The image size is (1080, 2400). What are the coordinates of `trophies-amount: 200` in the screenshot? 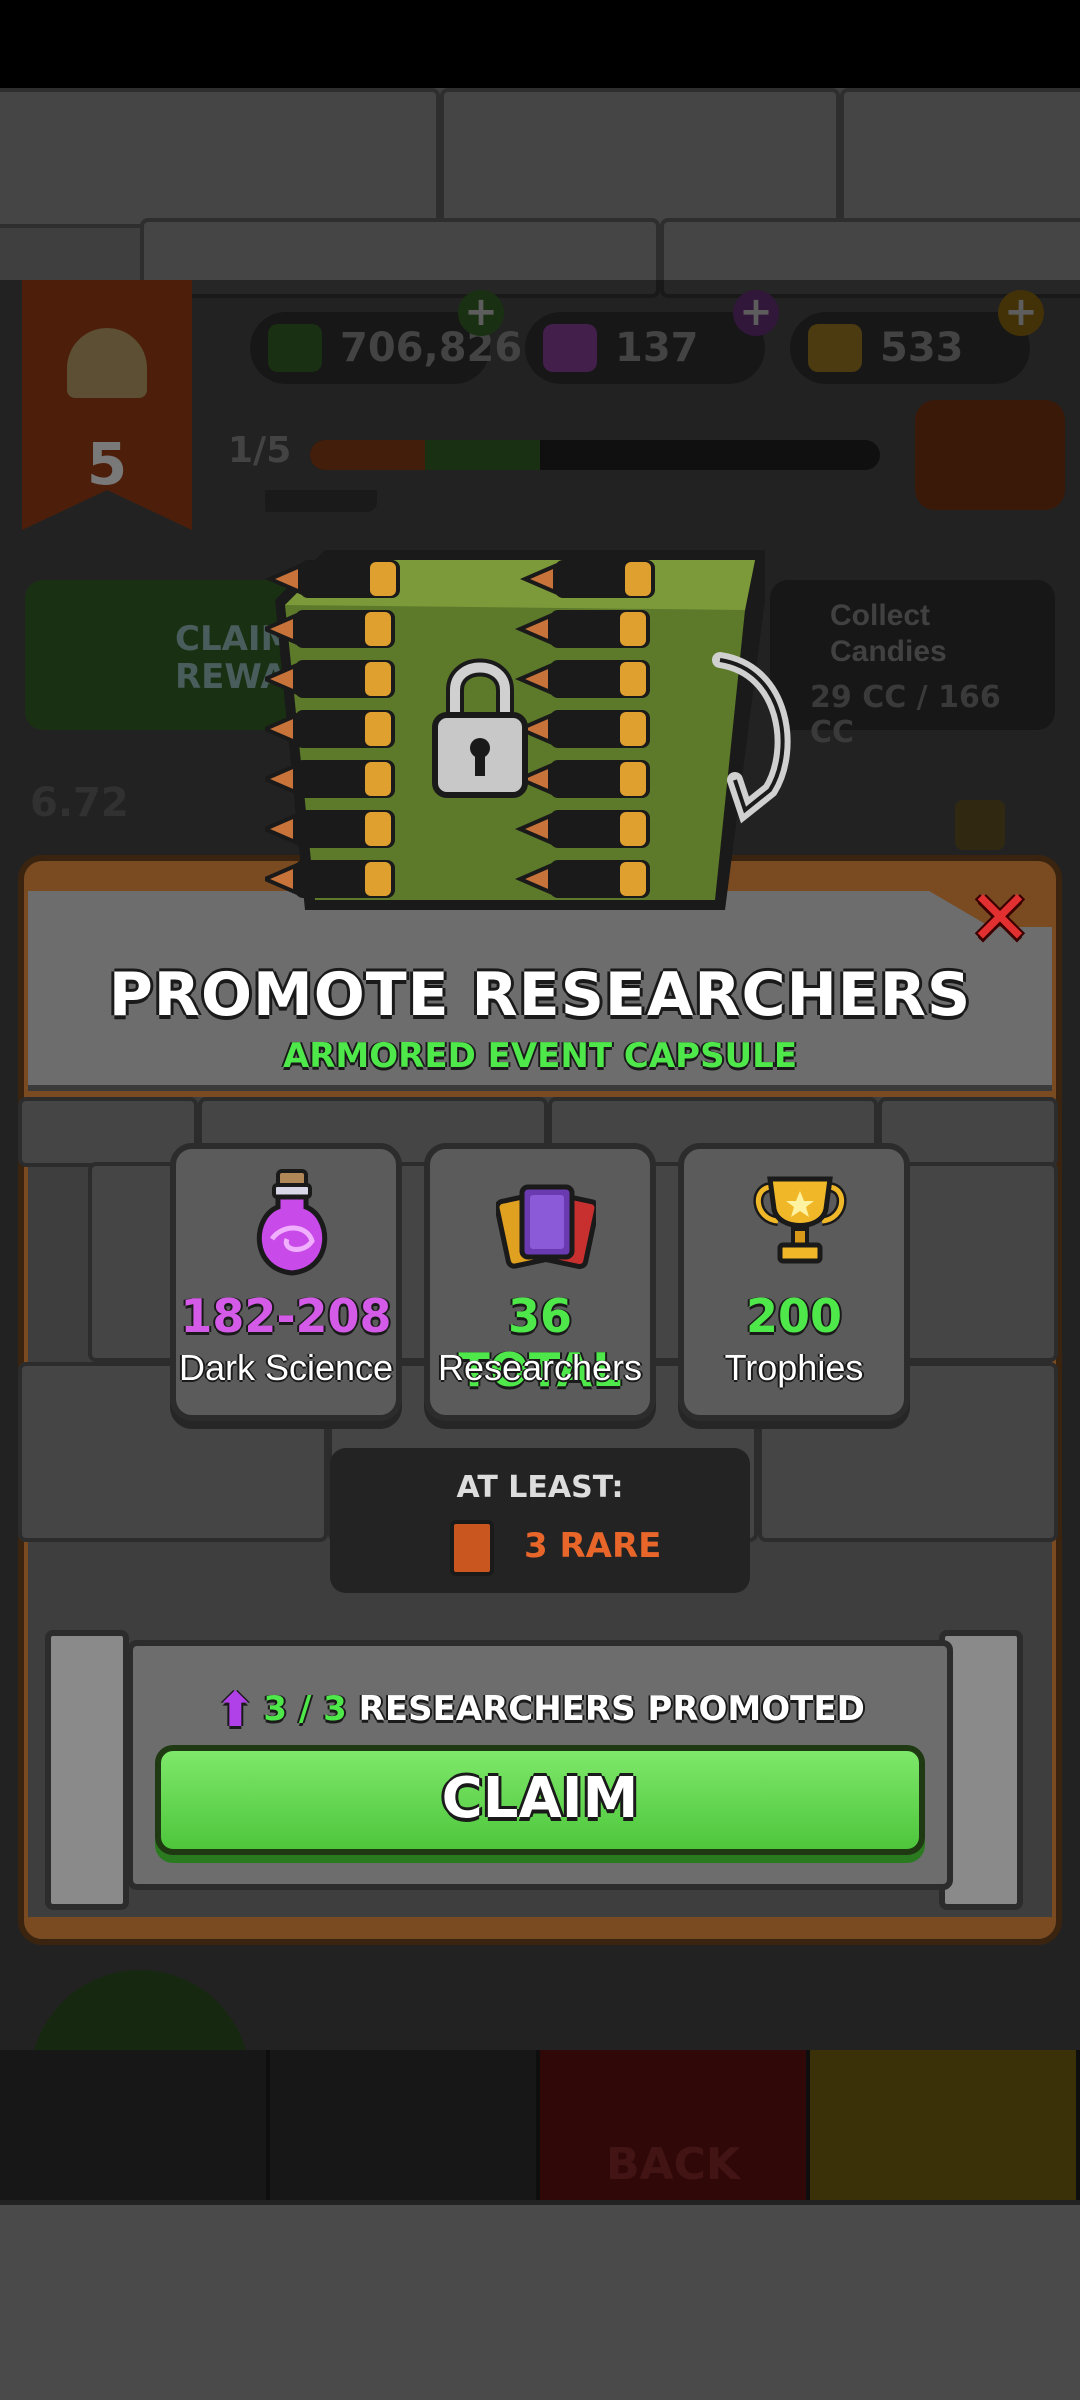 It's located at (794, 1316).